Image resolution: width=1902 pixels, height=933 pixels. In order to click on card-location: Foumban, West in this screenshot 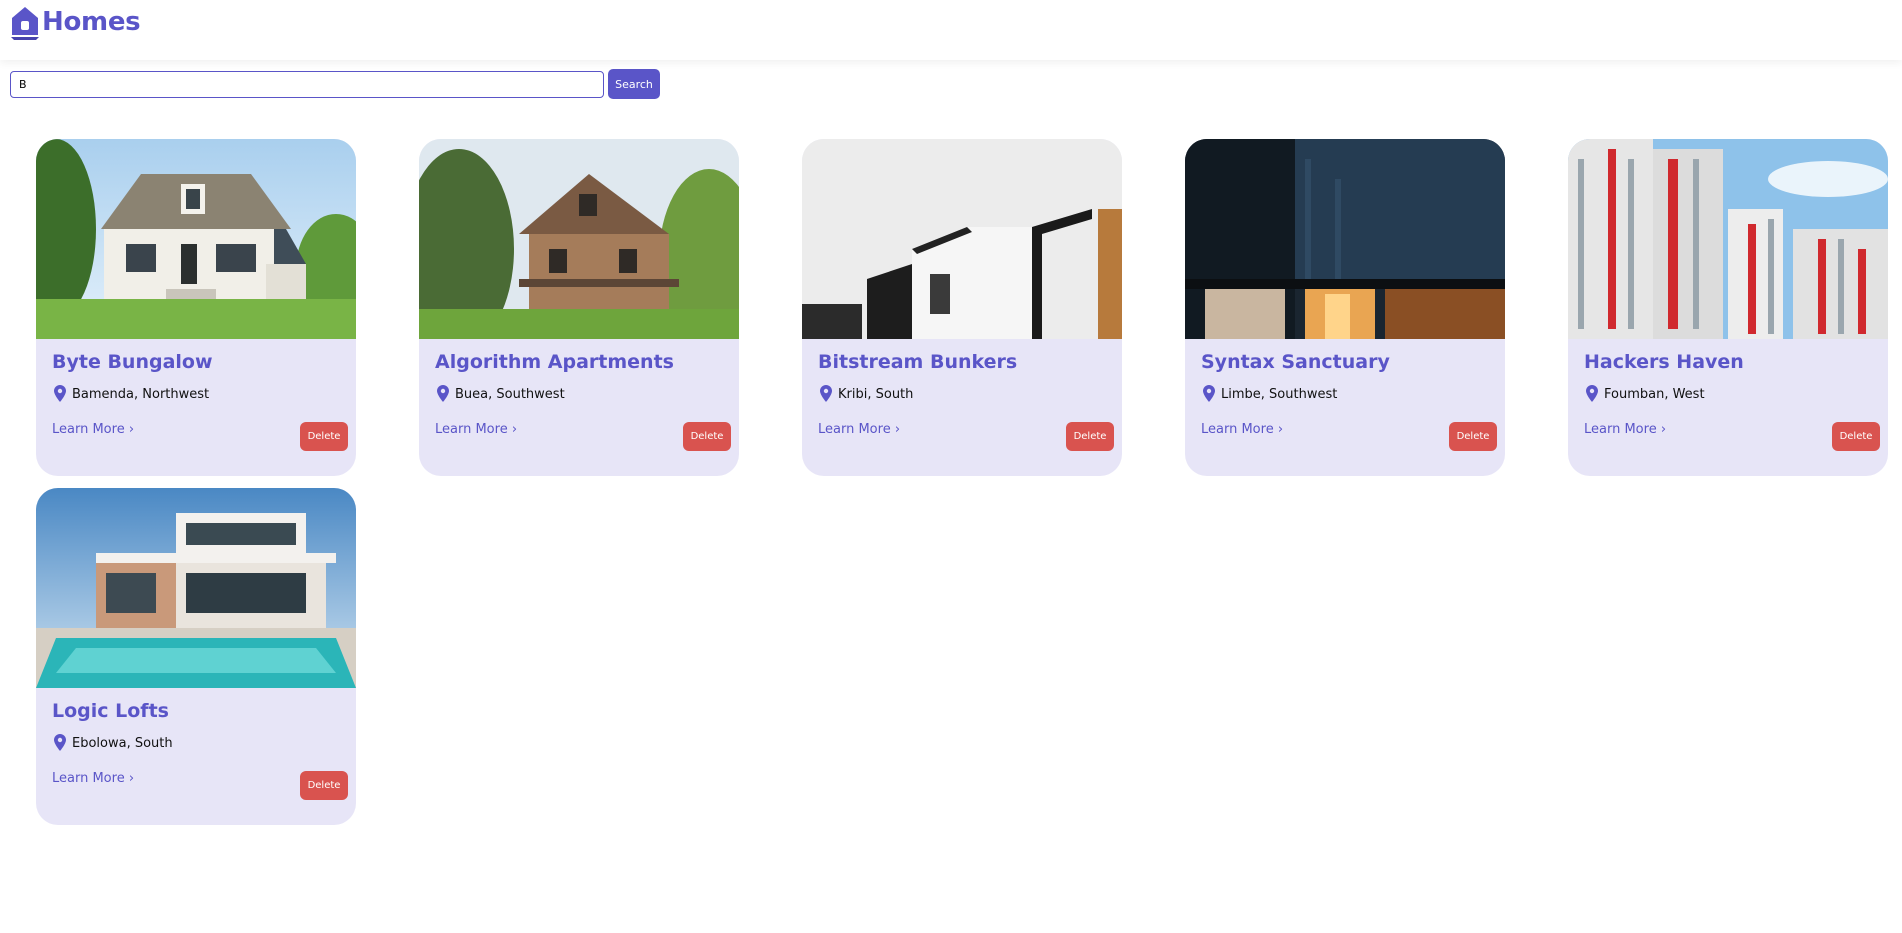, I will do `click(1645, 393)`.